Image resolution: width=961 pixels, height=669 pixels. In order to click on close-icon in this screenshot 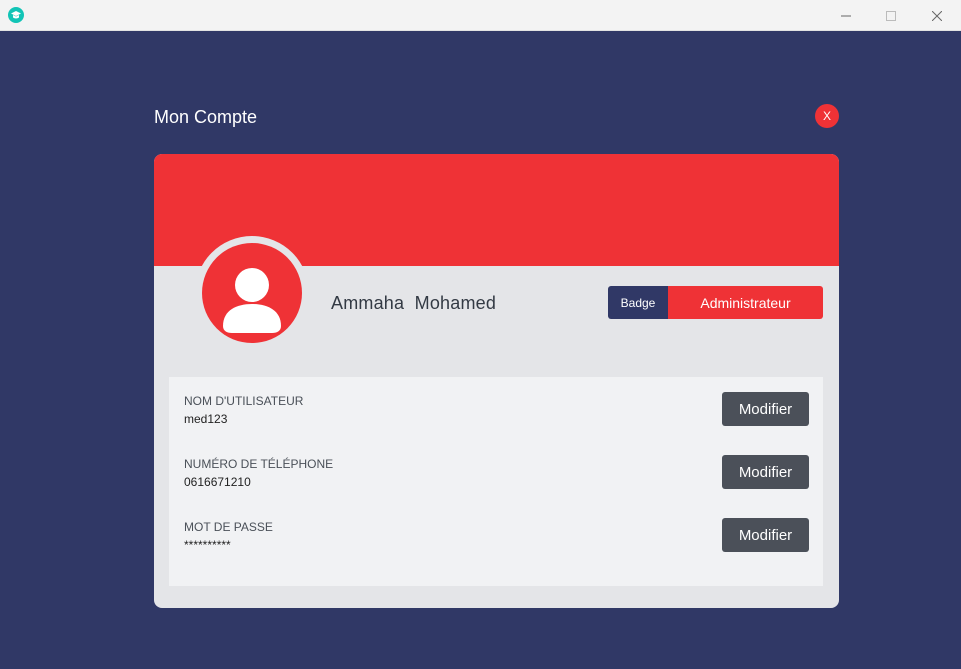, I will do `click(937, 15)`.